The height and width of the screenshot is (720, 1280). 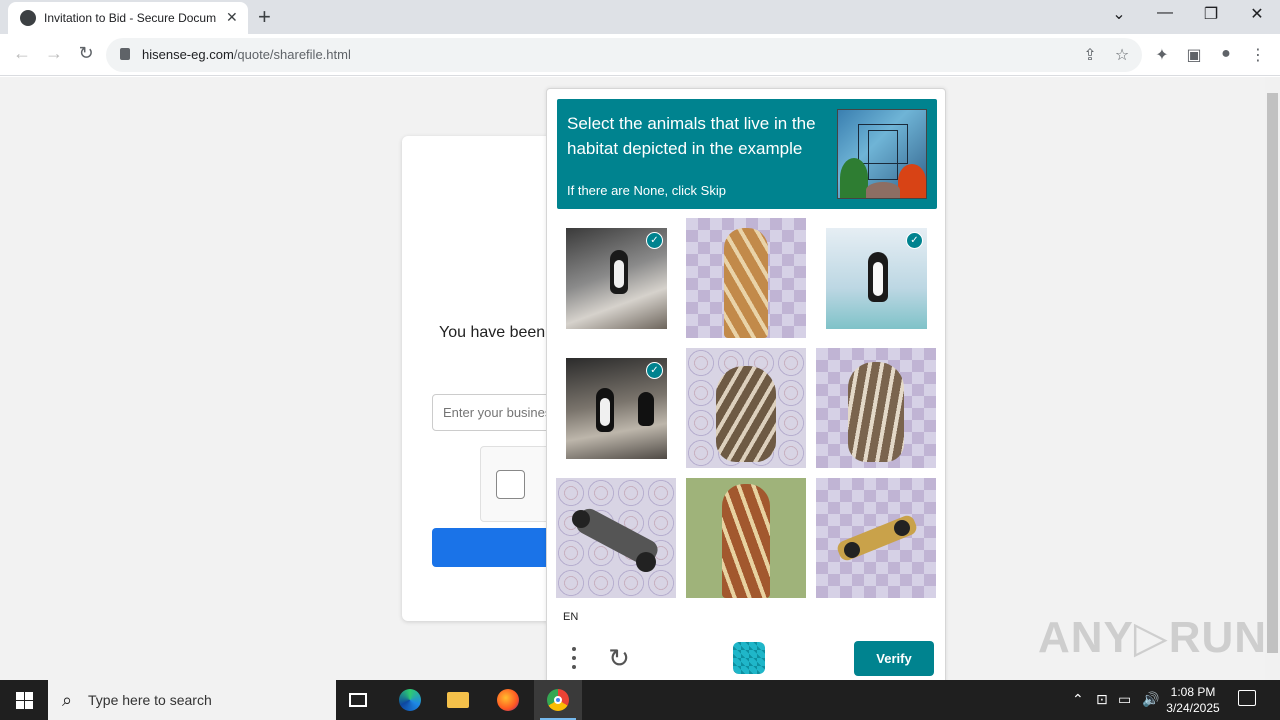 What do you see at coordinates (246, 54) in the screenshot?
I see `url-text: hisense-eg.com/quote/sharefile.html` at bounding box center [246, 54].